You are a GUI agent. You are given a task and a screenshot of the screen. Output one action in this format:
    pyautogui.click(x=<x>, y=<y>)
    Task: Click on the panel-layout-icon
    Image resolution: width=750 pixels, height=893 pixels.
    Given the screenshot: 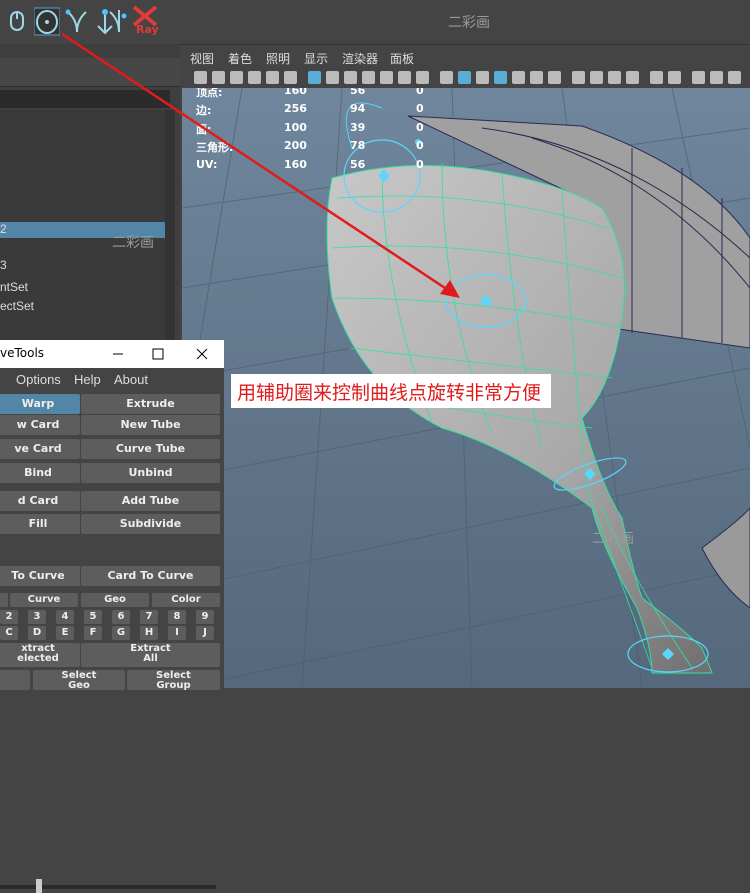 What is the action you would take?
    pyautogui.click(x=716, y=77)
    